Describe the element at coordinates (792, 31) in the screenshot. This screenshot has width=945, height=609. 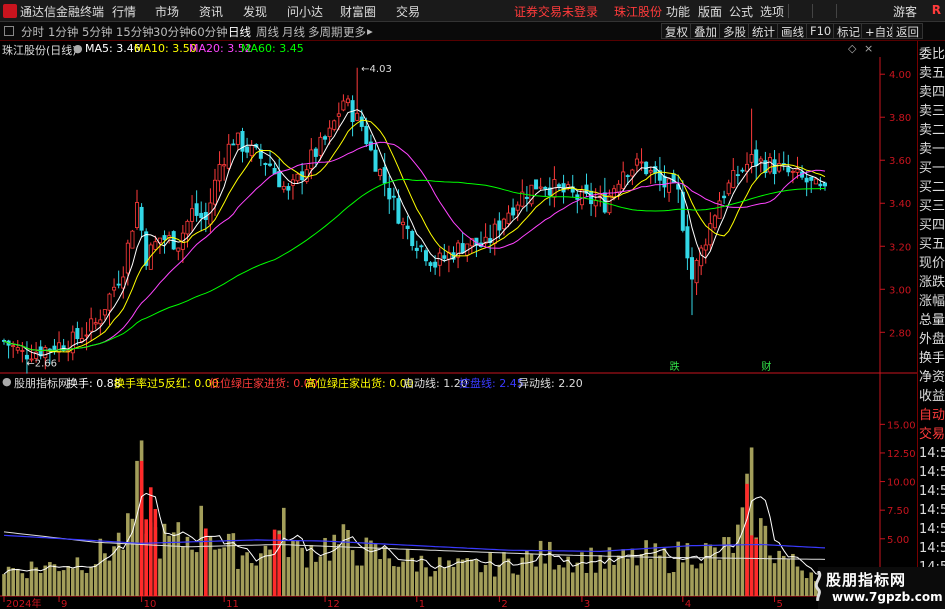
I see `btn-huaxian: 画线` at that location.